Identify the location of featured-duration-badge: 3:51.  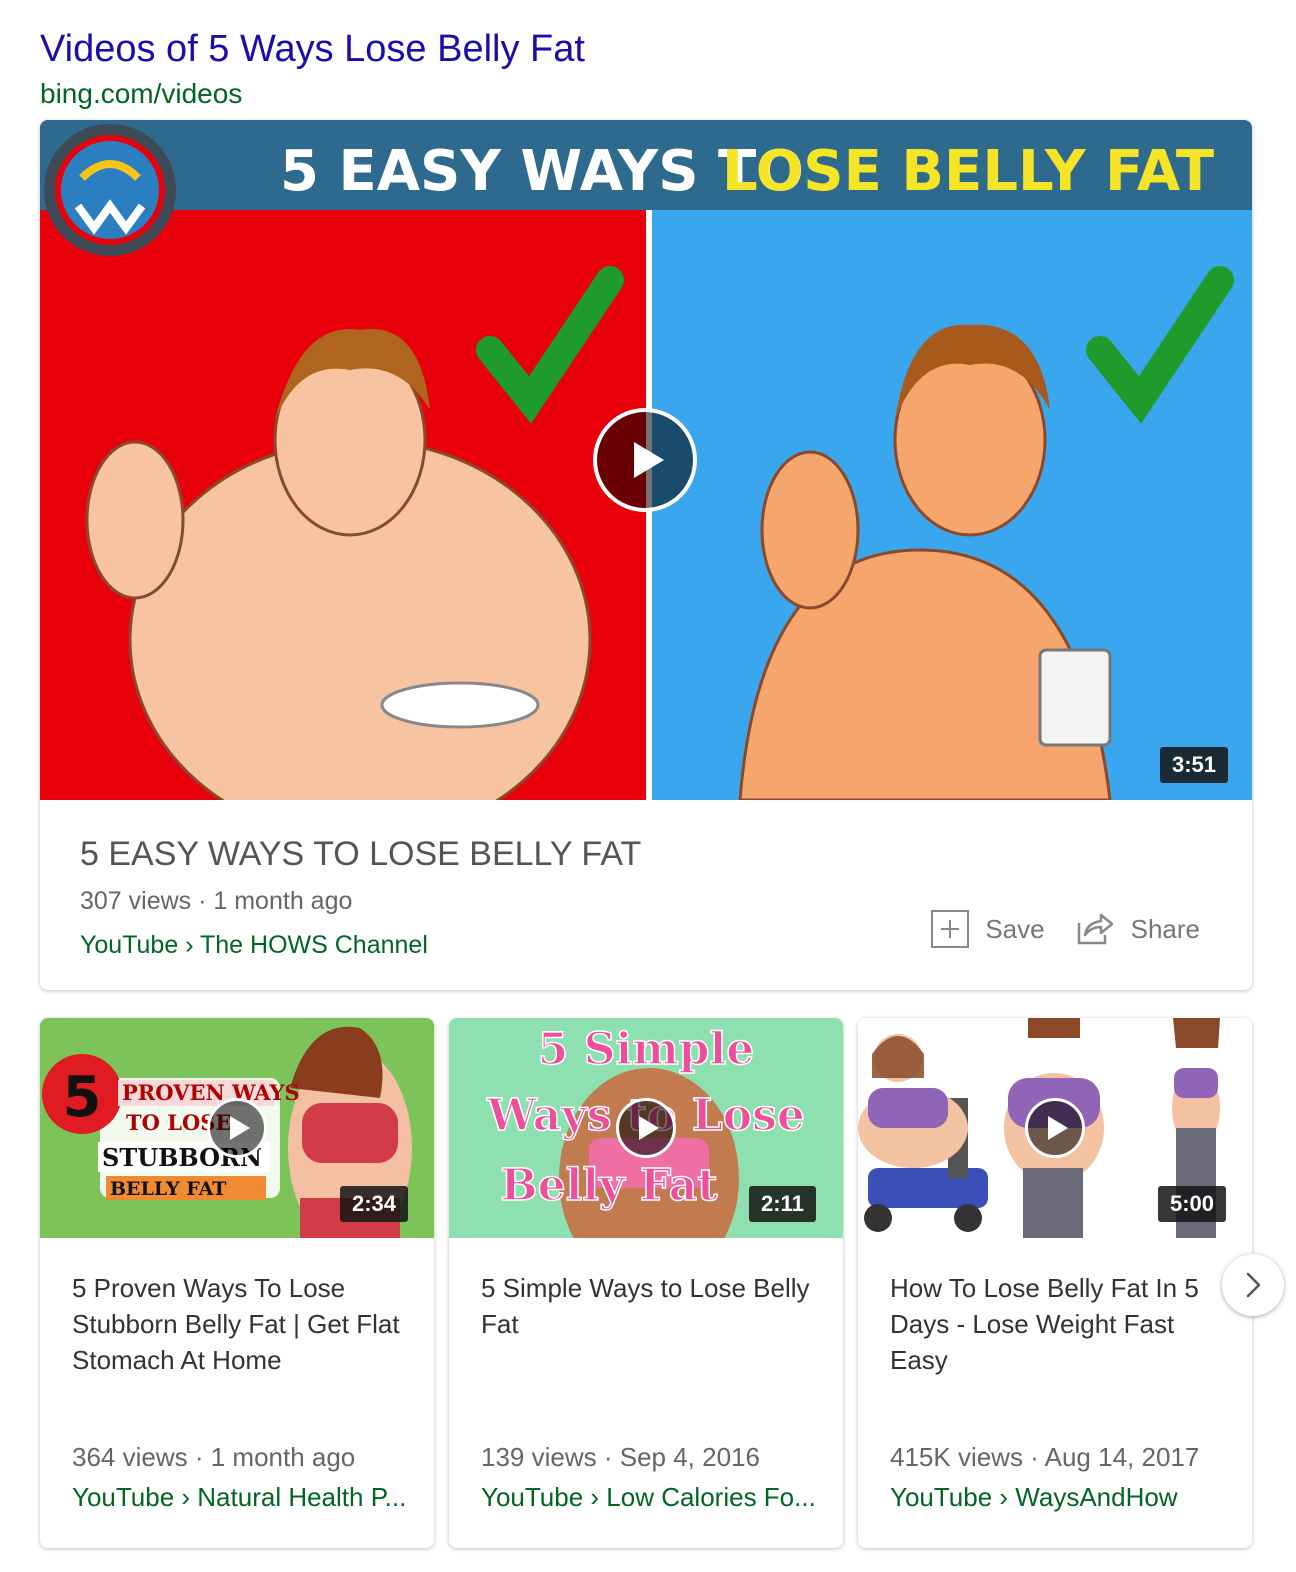
(1194, 765).